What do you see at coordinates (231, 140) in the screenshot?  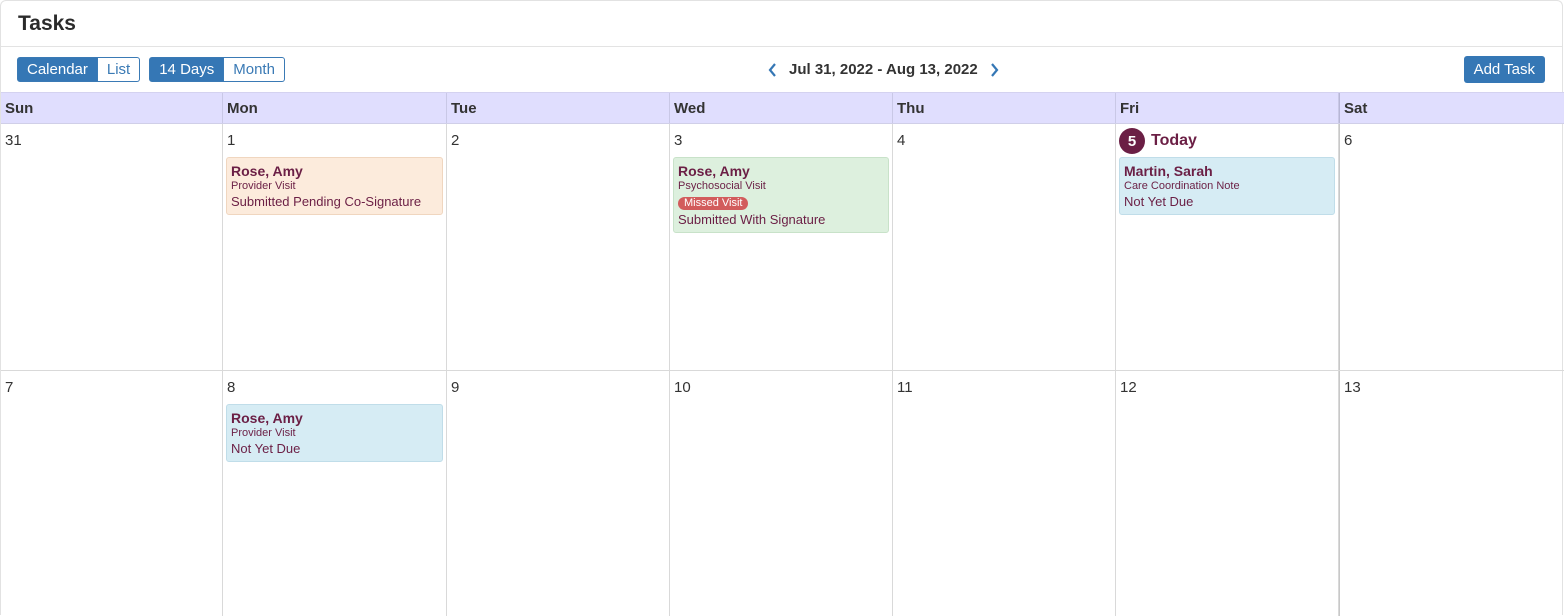 I see `day-number: 1` at bounding box center [231, 140].